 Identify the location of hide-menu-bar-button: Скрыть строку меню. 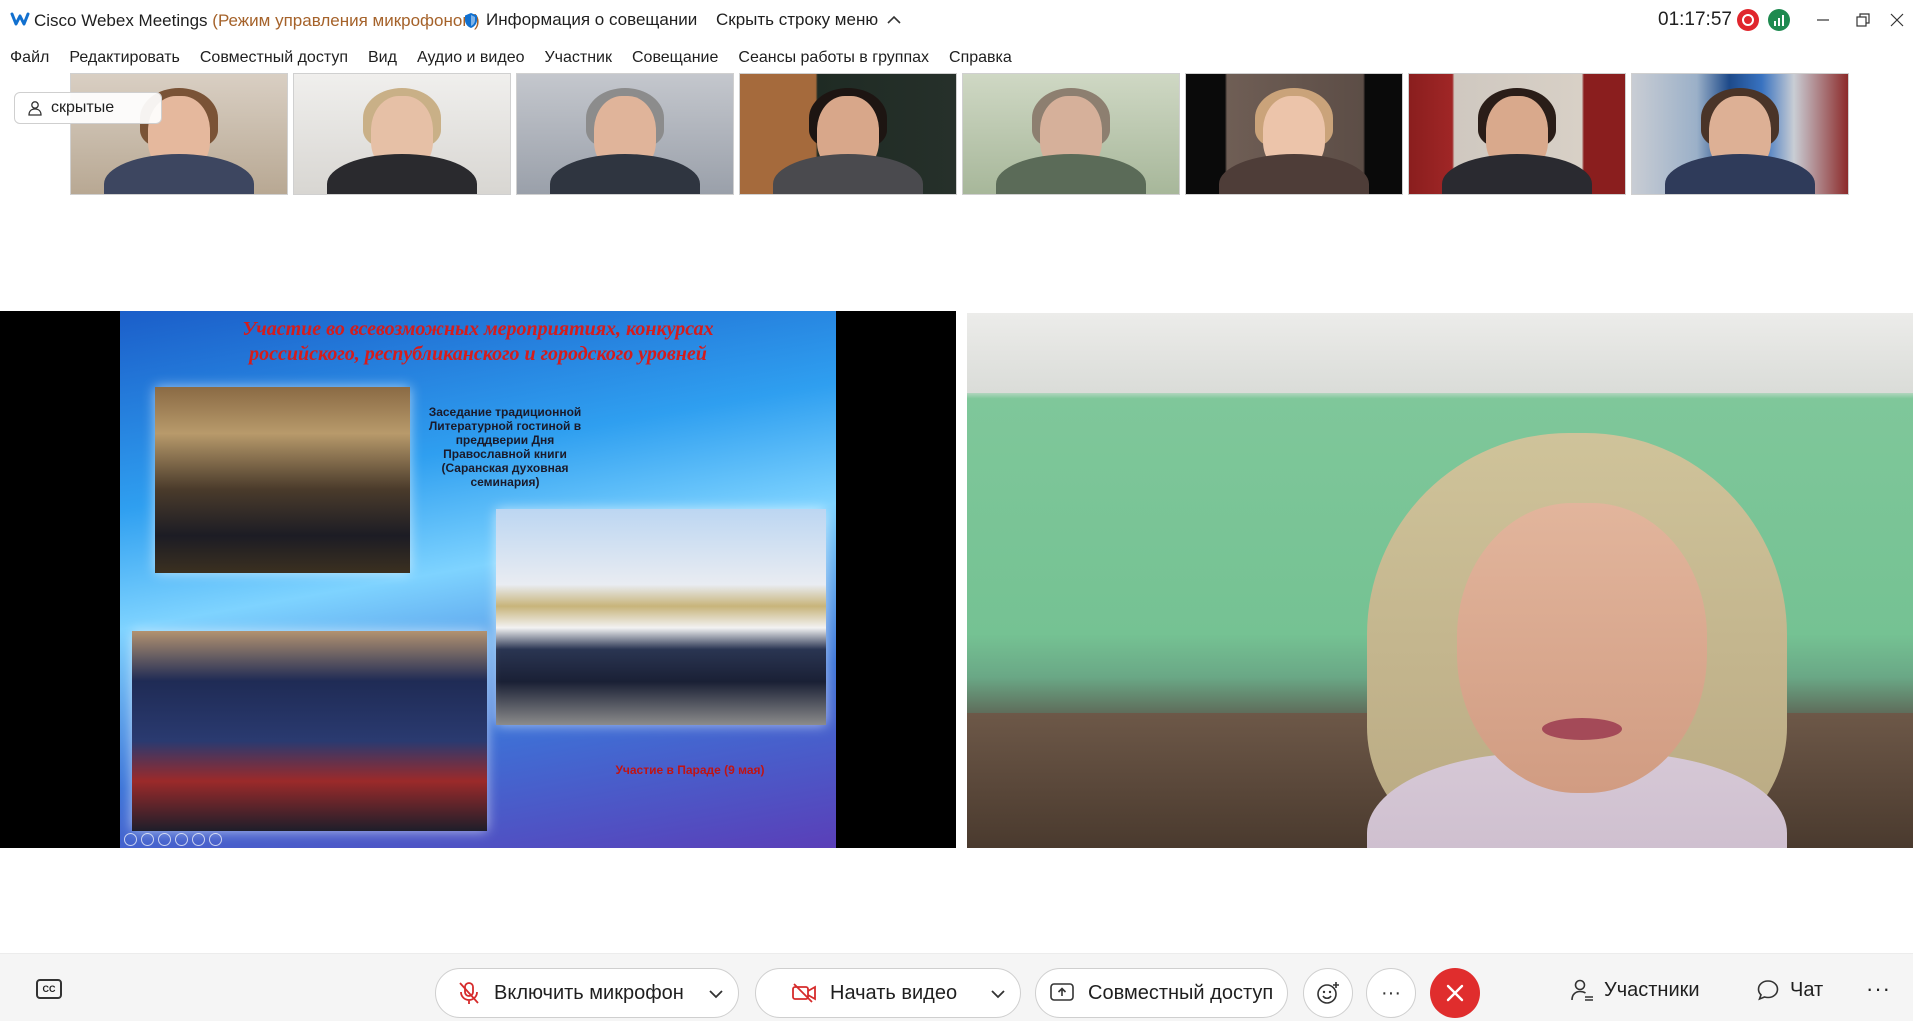
(809, 20).